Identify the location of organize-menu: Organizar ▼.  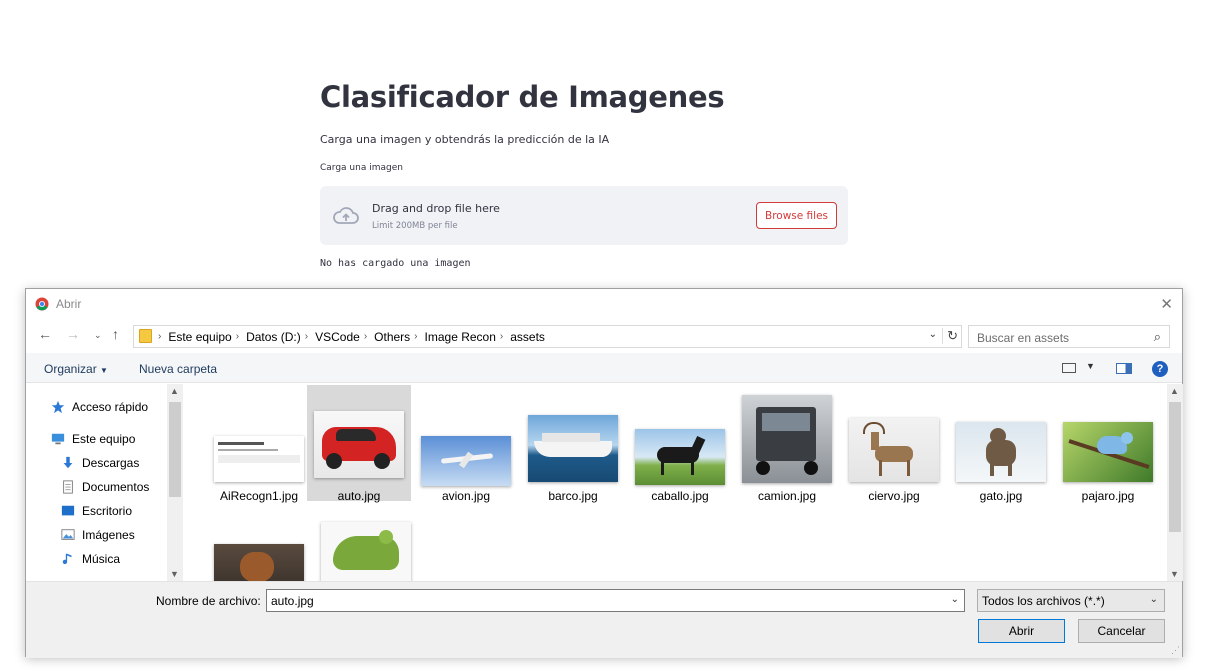
(76, 369).